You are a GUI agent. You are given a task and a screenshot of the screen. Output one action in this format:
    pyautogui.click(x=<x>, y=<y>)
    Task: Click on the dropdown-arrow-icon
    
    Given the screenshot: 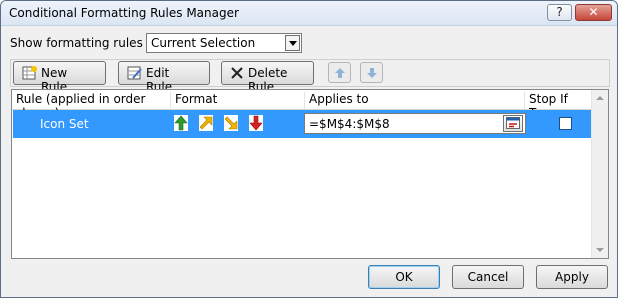 What is the action you would take?
    pyautogui.click(x=292, y=43)
    